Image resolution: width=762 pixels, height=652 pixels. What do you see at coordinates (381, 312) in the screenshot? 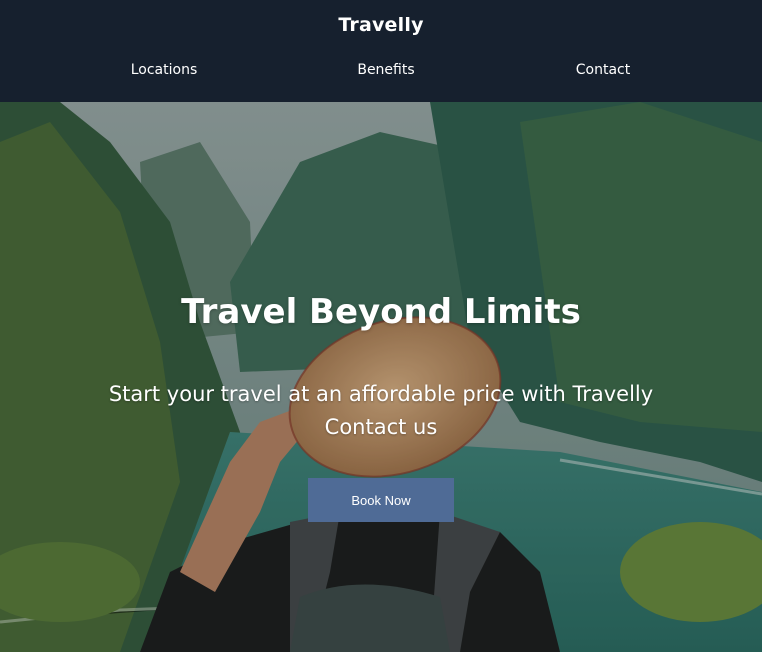
I see `hero-title: Travel Beyond Limits` at bounding box center [381, 312].